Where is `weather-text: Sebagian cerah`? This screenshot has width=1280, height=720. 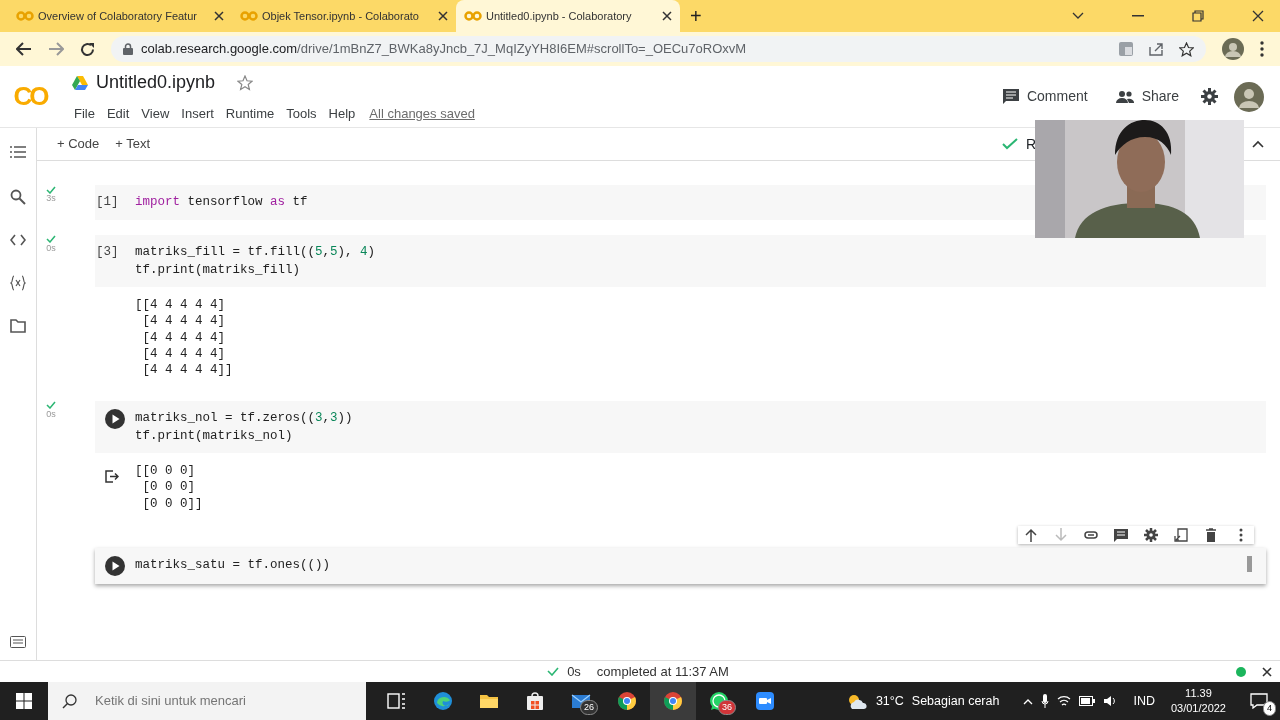
weather-text: Sebagian cerah is located at coordinates (955, 701).